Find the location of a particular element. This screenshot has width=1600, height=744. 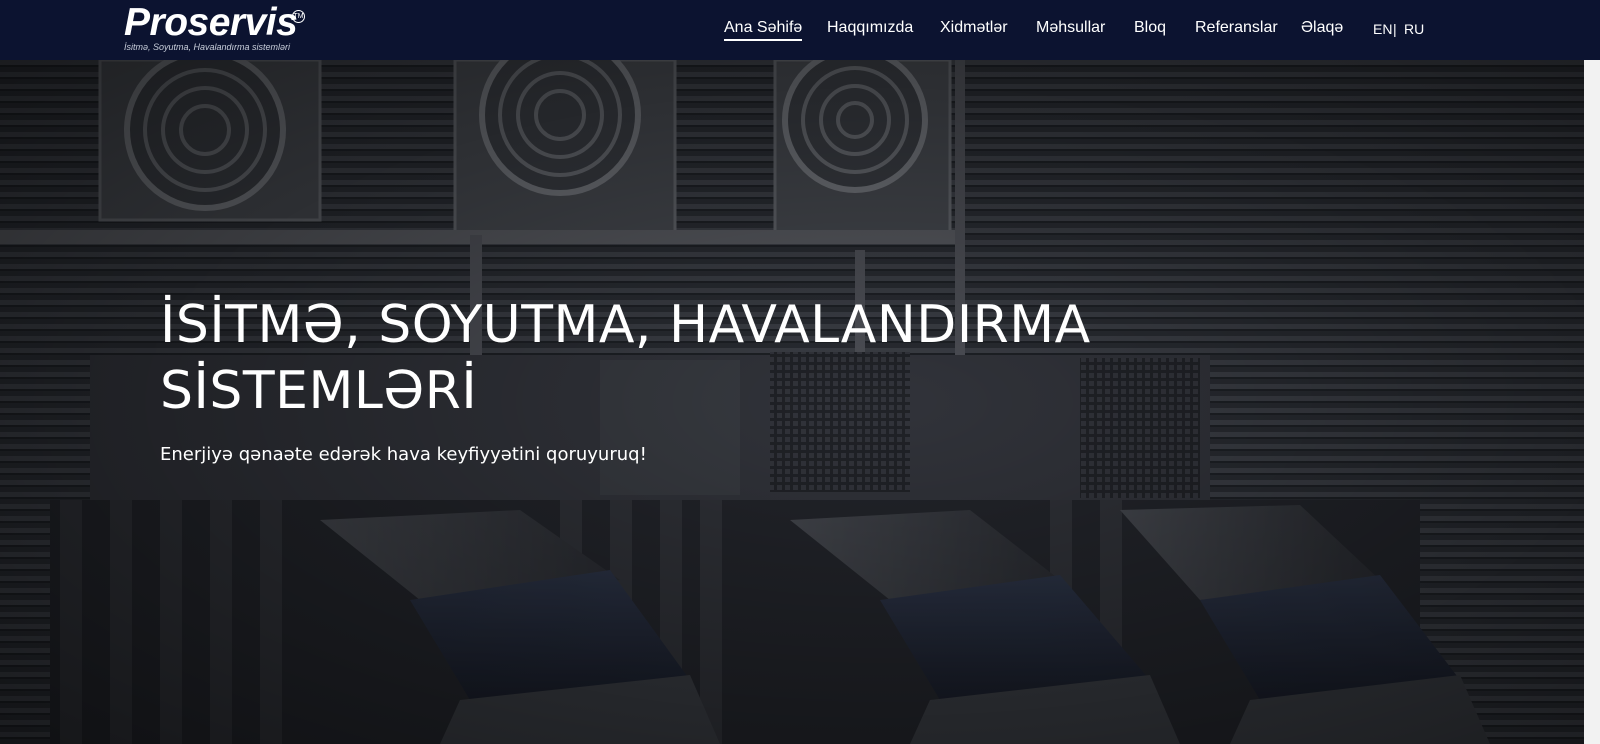

nav-link-home: Ana Səhifə is located at coordinates (763, 30).